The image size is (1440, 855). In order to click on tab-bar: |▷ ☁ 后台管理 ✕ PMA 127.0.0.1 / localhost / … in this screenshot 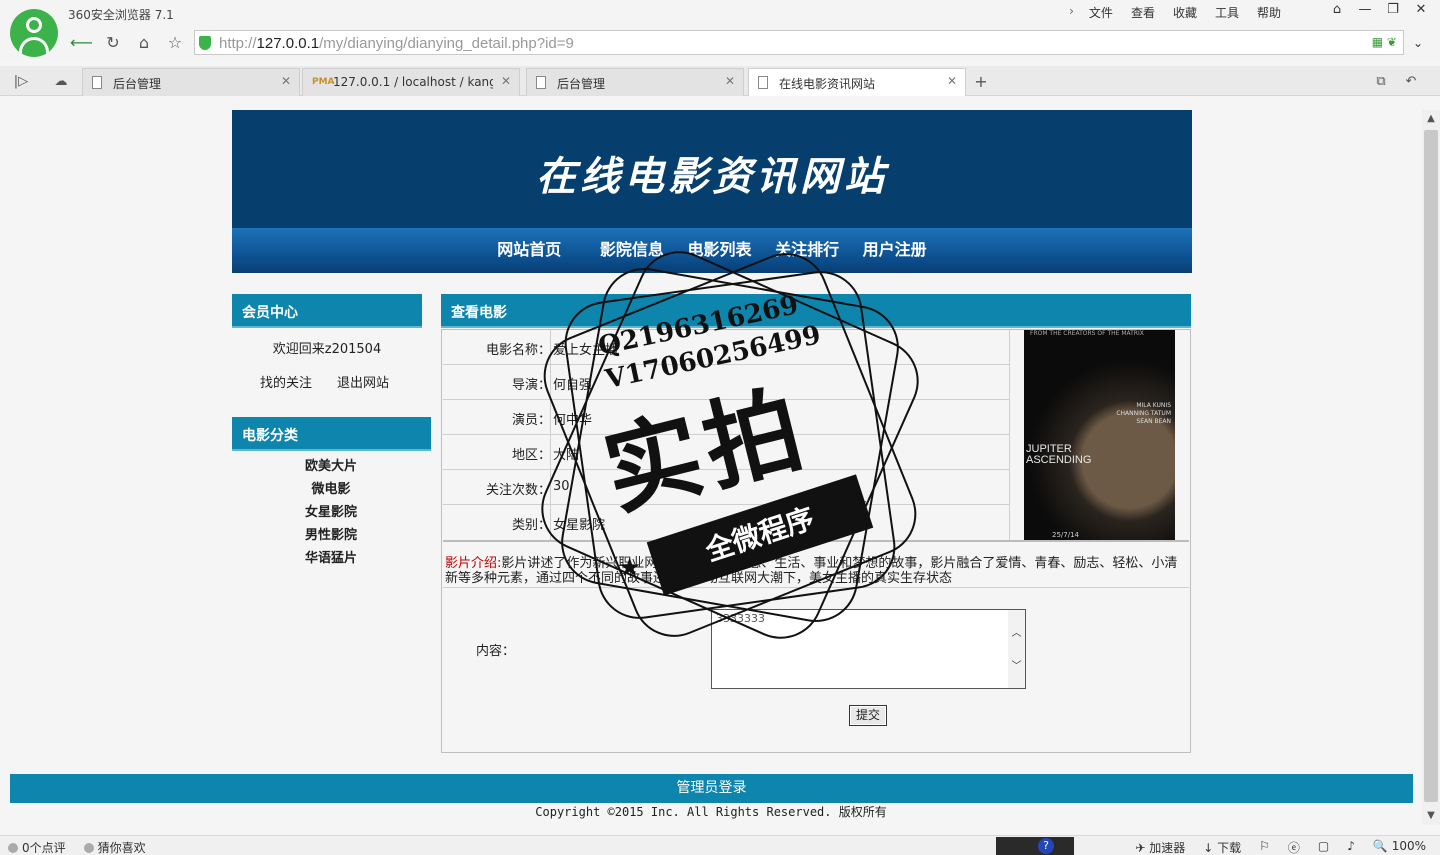, I will do `click(720, 81)`.